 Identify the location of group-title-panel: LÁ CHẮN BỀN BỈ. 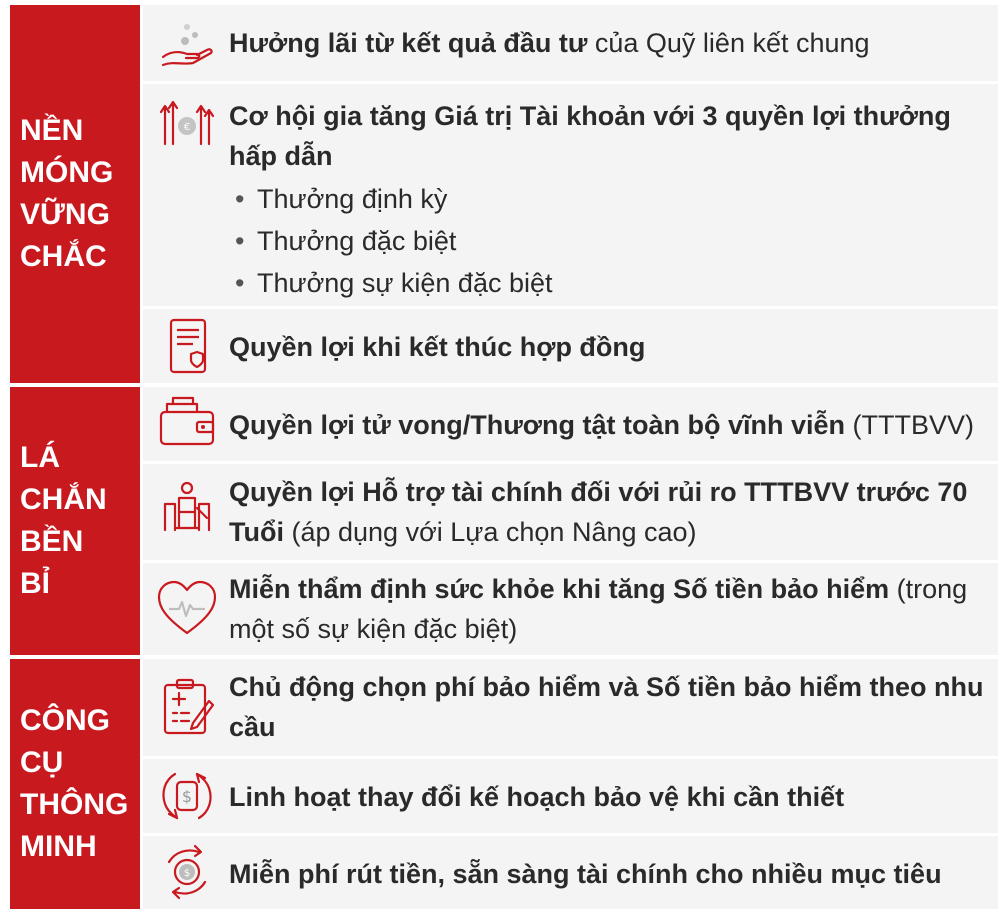
(75, 521).